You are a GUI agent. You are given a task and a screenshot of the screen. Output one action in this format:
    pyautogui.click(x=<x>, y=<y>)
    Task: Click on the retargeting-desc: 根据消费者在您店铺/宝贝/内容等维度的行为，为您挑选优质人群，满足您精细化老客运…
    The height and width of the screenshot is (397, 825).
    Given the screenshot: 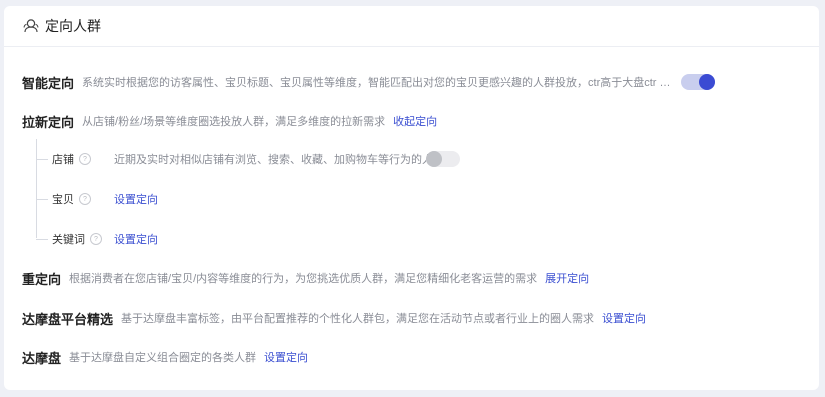 What is the action you would take?
    pyautogui.click(x=303, y=279)
    